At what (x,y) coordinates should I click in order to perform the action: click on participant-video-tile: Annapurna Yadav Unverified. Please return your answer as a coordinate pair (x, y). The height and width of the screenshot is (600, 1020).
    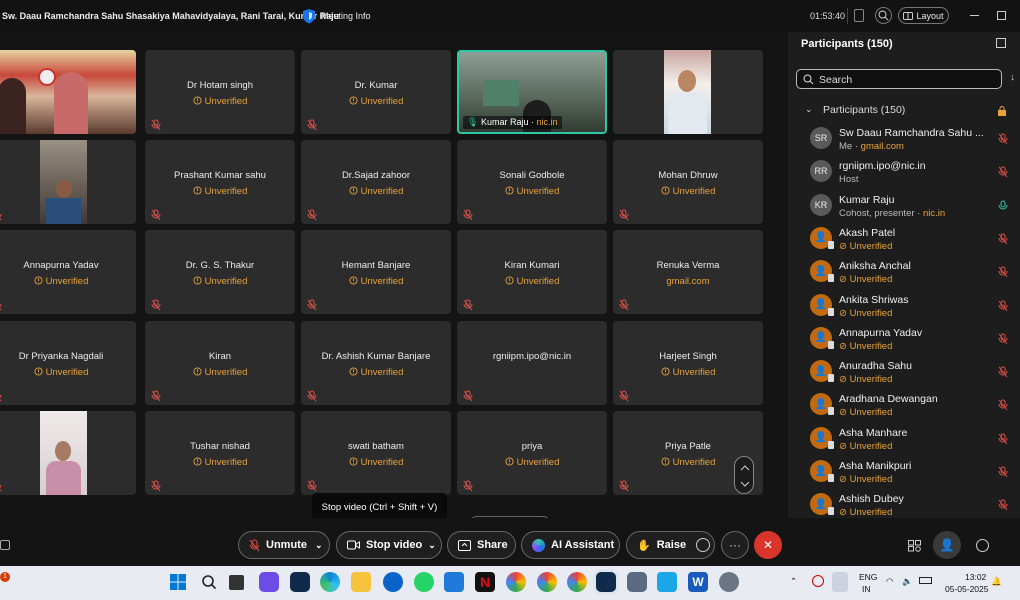
    Looking at the image, I should click on (68, 272).